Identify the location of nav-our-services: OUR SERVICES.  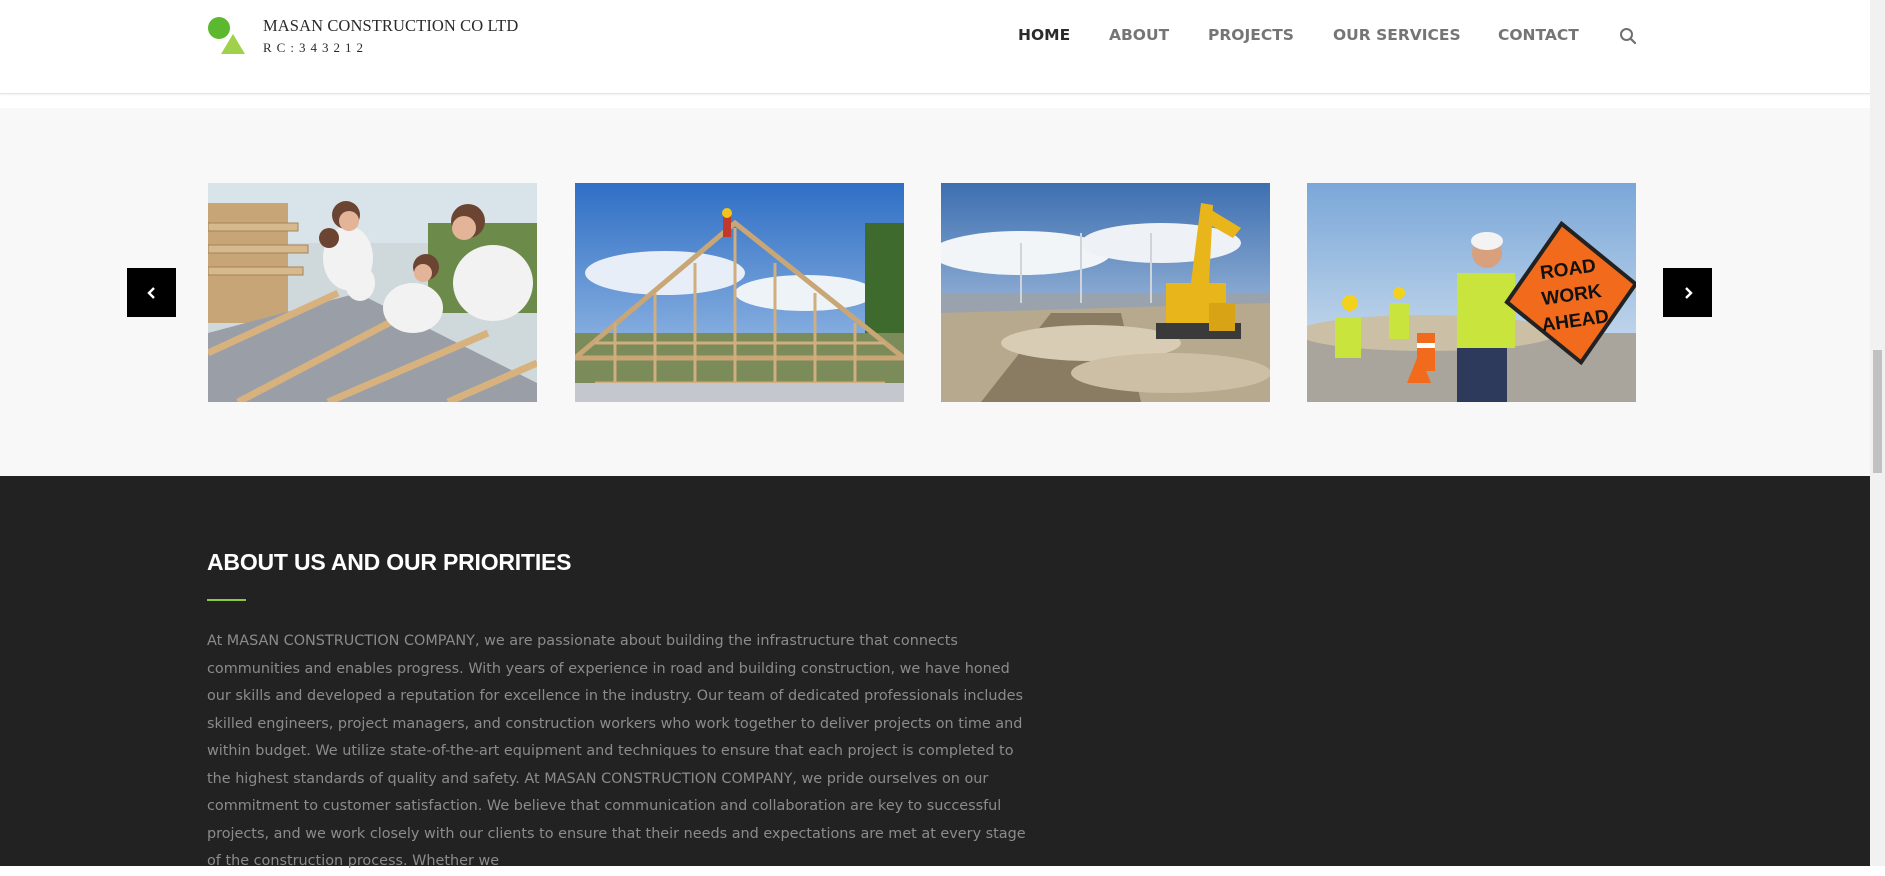
(1397, 35).